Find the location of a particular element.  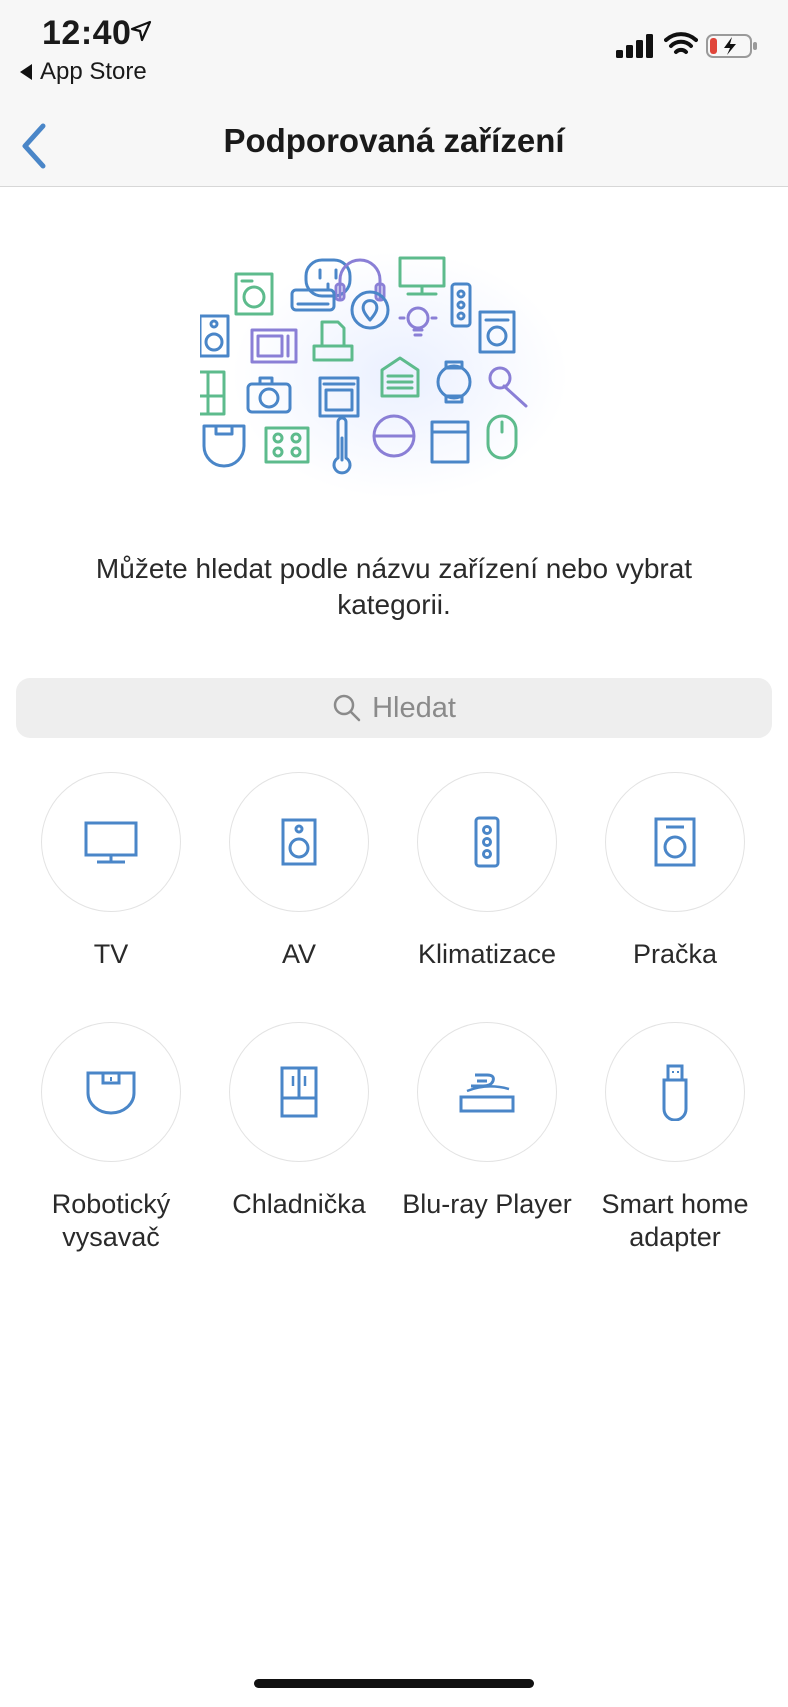

cellular-signal-icon is located at coordinates (634, 46).